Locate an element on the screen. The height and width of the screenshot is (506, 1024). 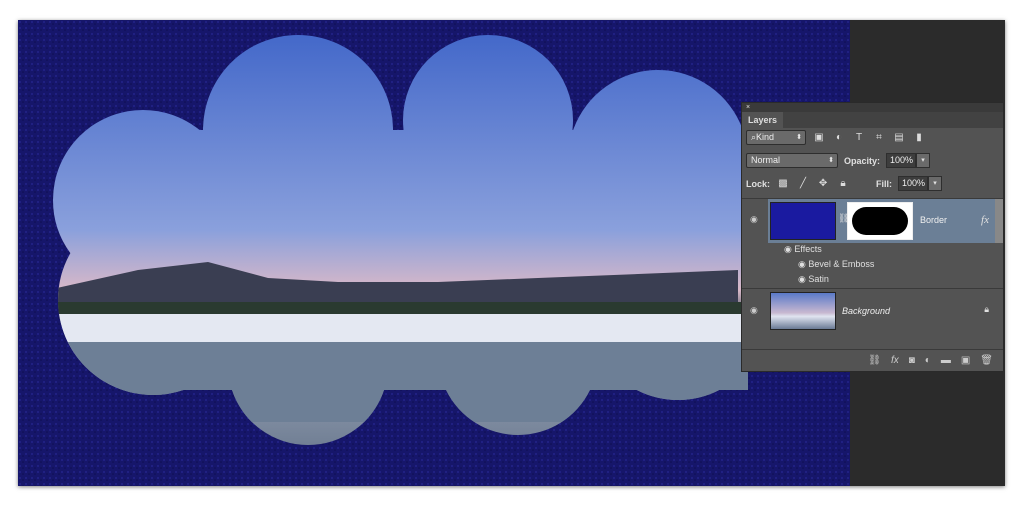
pixel-filter-icon: ▣ is located at coordinates (819, 137).